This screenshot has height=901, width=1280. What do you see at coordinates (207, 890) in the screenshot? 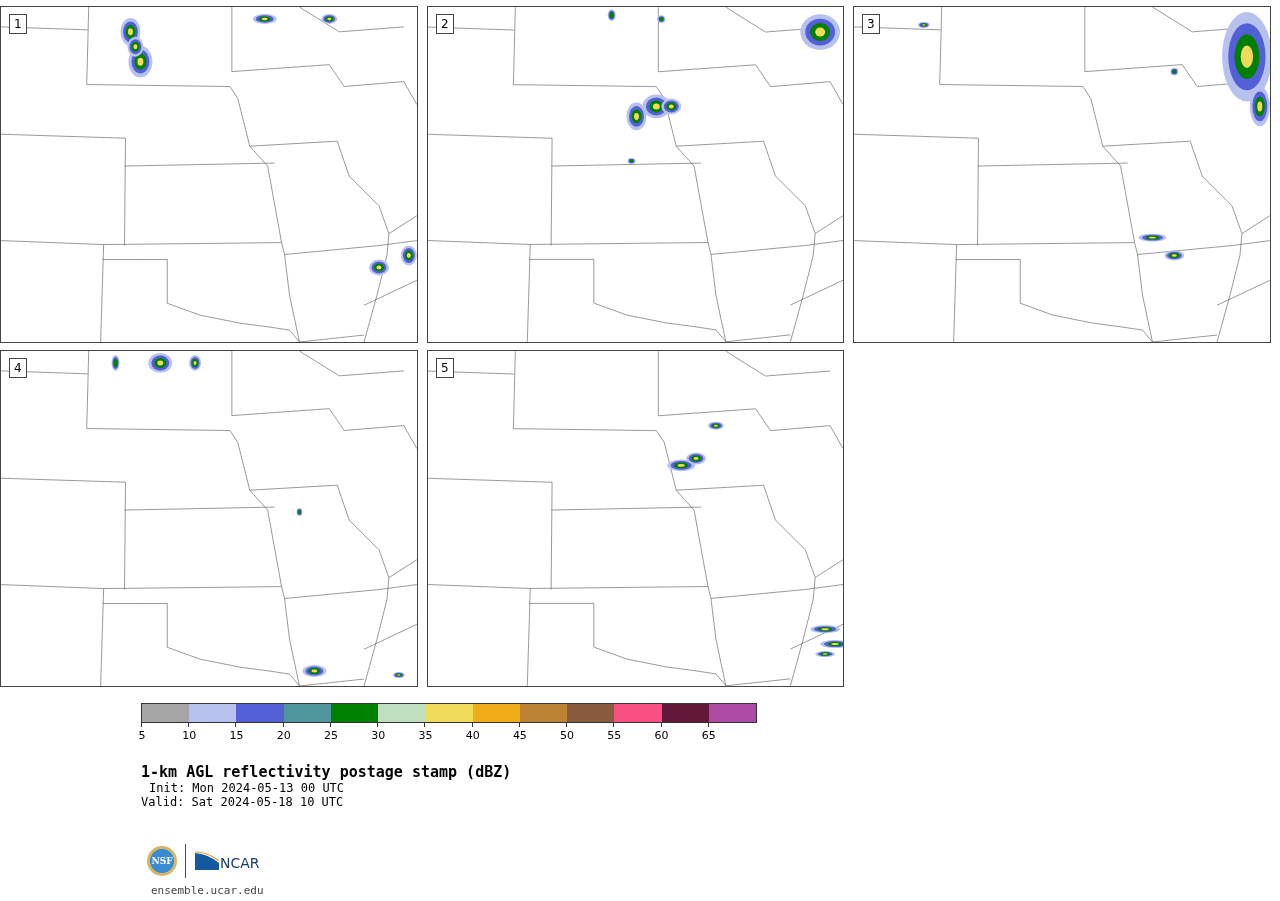
I see `website-url: ensemble.ucar.edu` at bounding box center [207, 890].